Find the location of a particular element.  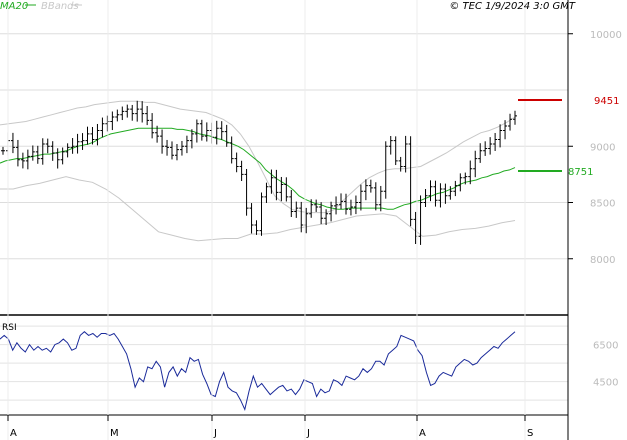

x-tick-label: M is located at coordinates (114, 433).